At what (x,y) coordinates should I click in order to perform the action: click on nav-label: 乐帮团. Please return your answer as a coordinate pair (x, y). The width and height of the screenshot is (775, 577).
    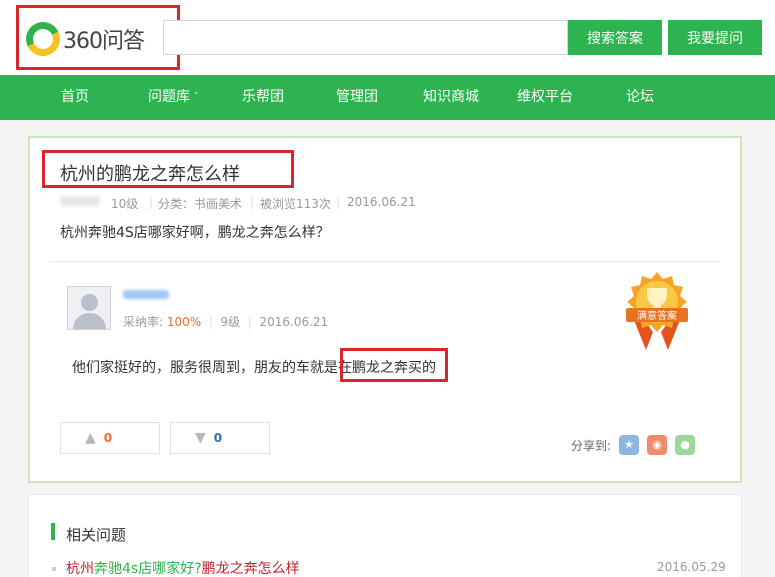
    Looking at the image, I should click on (263, 97).